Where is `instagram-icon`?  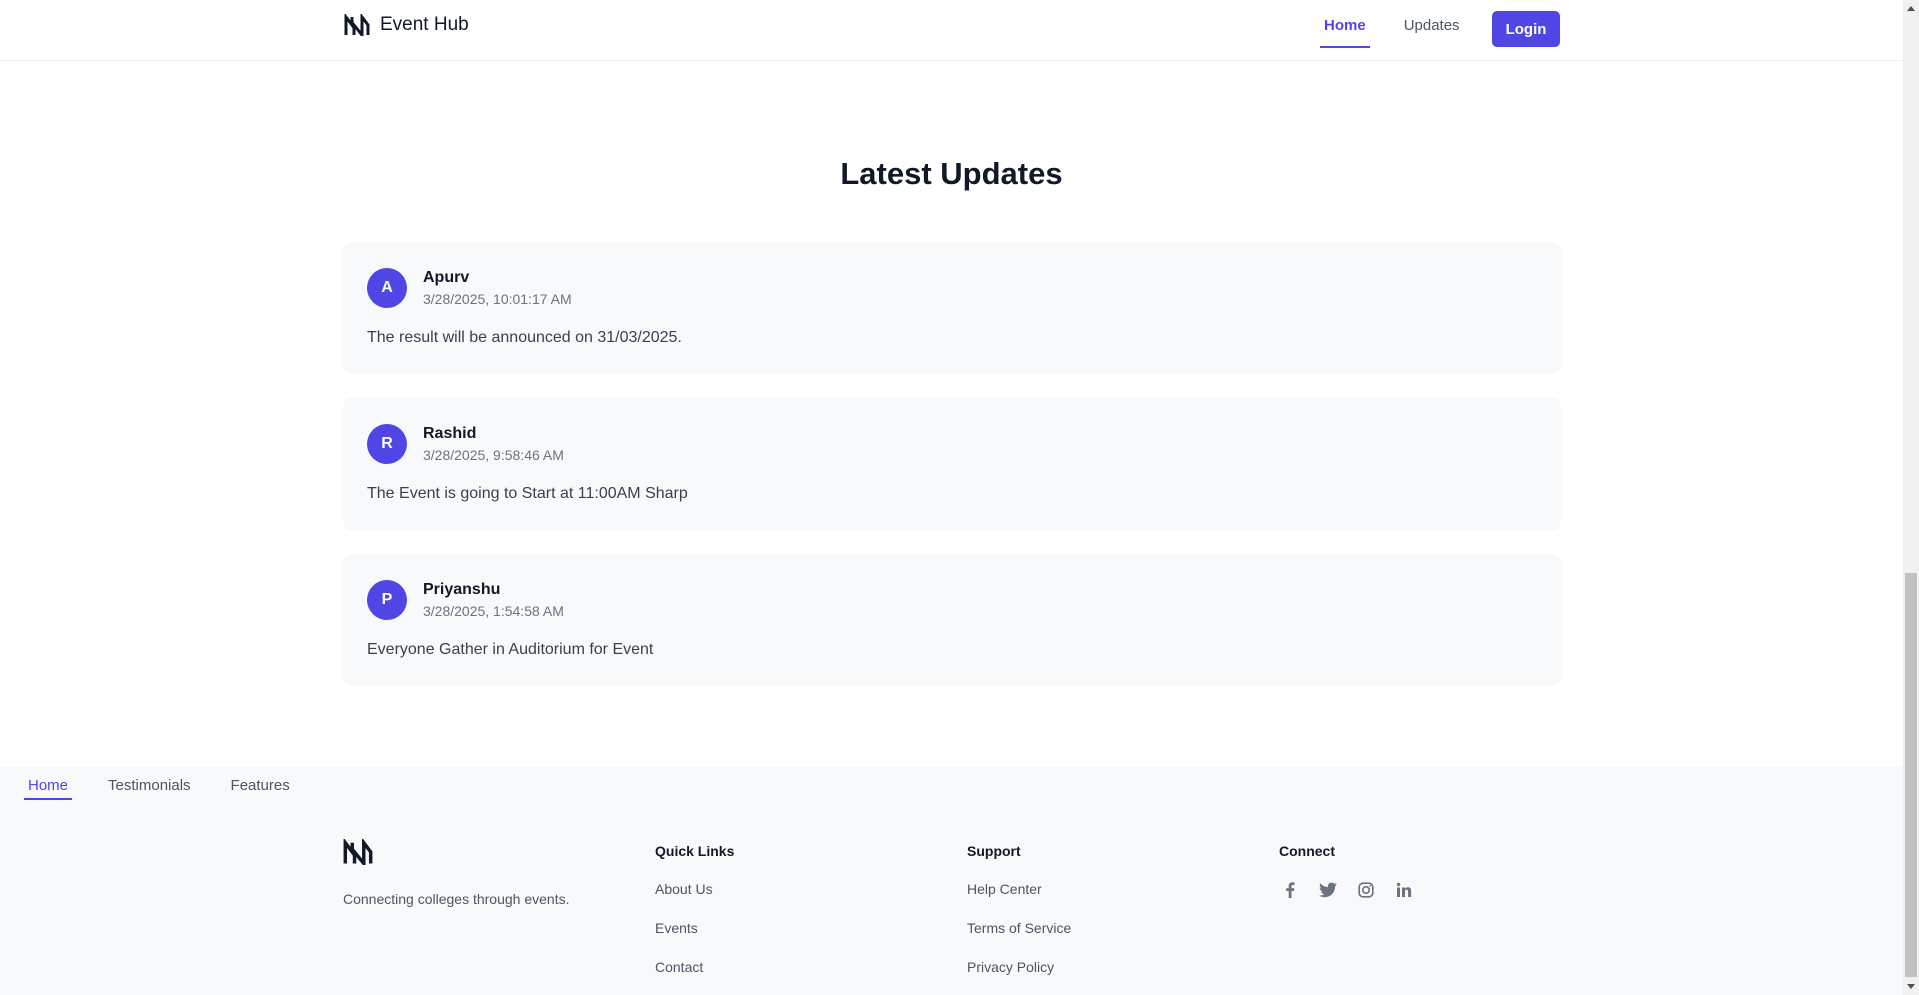 instagram-icon is located at coordinates (1366, 890).